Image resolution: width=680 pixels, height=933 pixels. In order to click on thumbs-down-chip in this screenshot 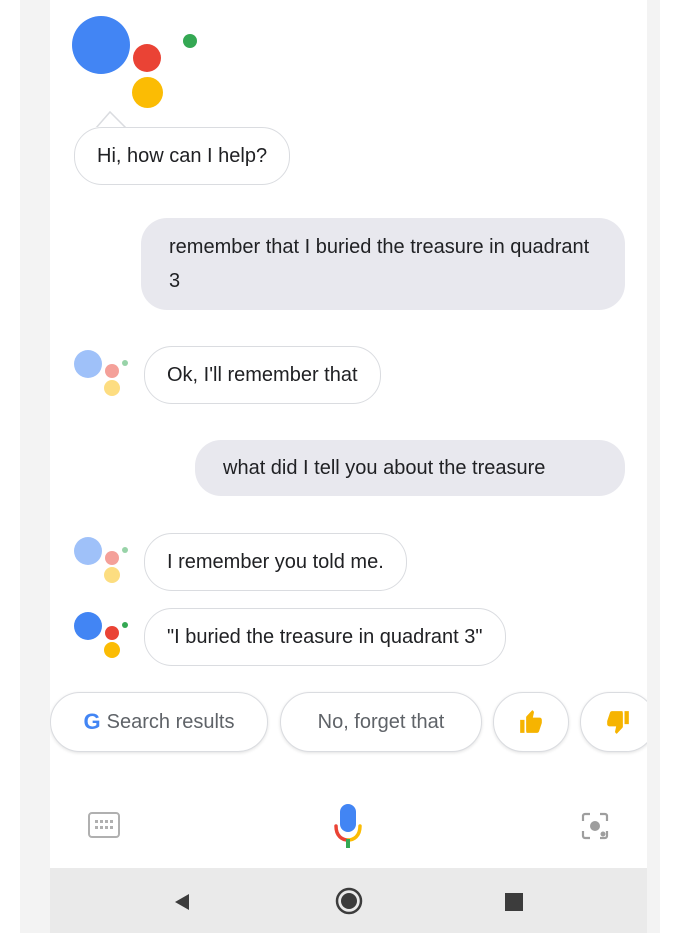, I will do `click(613, 722)`.